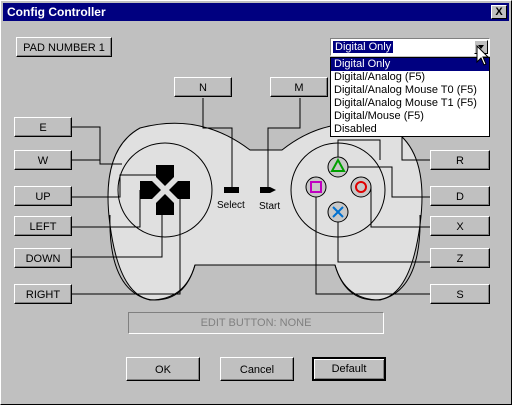 The height and width of the screenshot is (405, 512). What do you see at coordinates (231, 190) in the screenshot?
I see `select-button` at bounding box center [231, 190].